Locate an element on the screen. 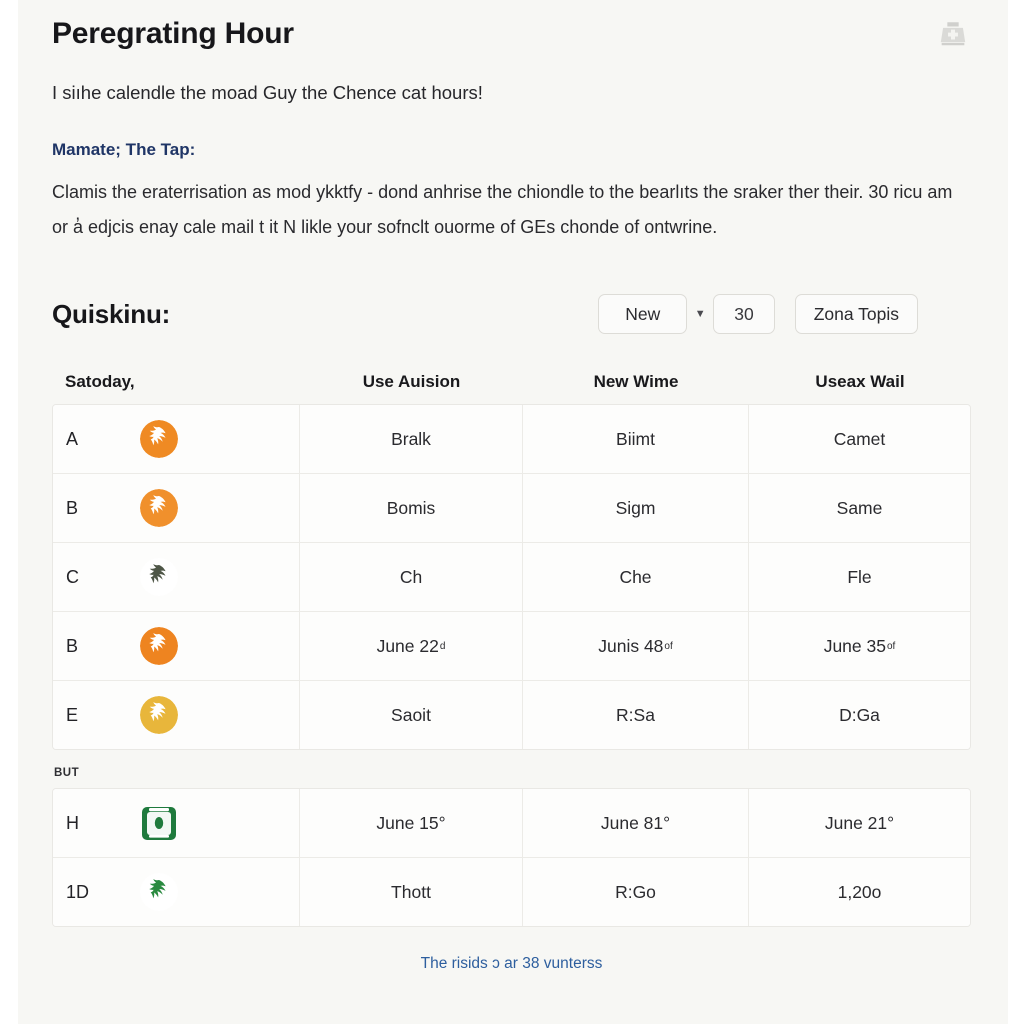  cell-new-wime: Junis 48 of is located at coordinates (636, 646).